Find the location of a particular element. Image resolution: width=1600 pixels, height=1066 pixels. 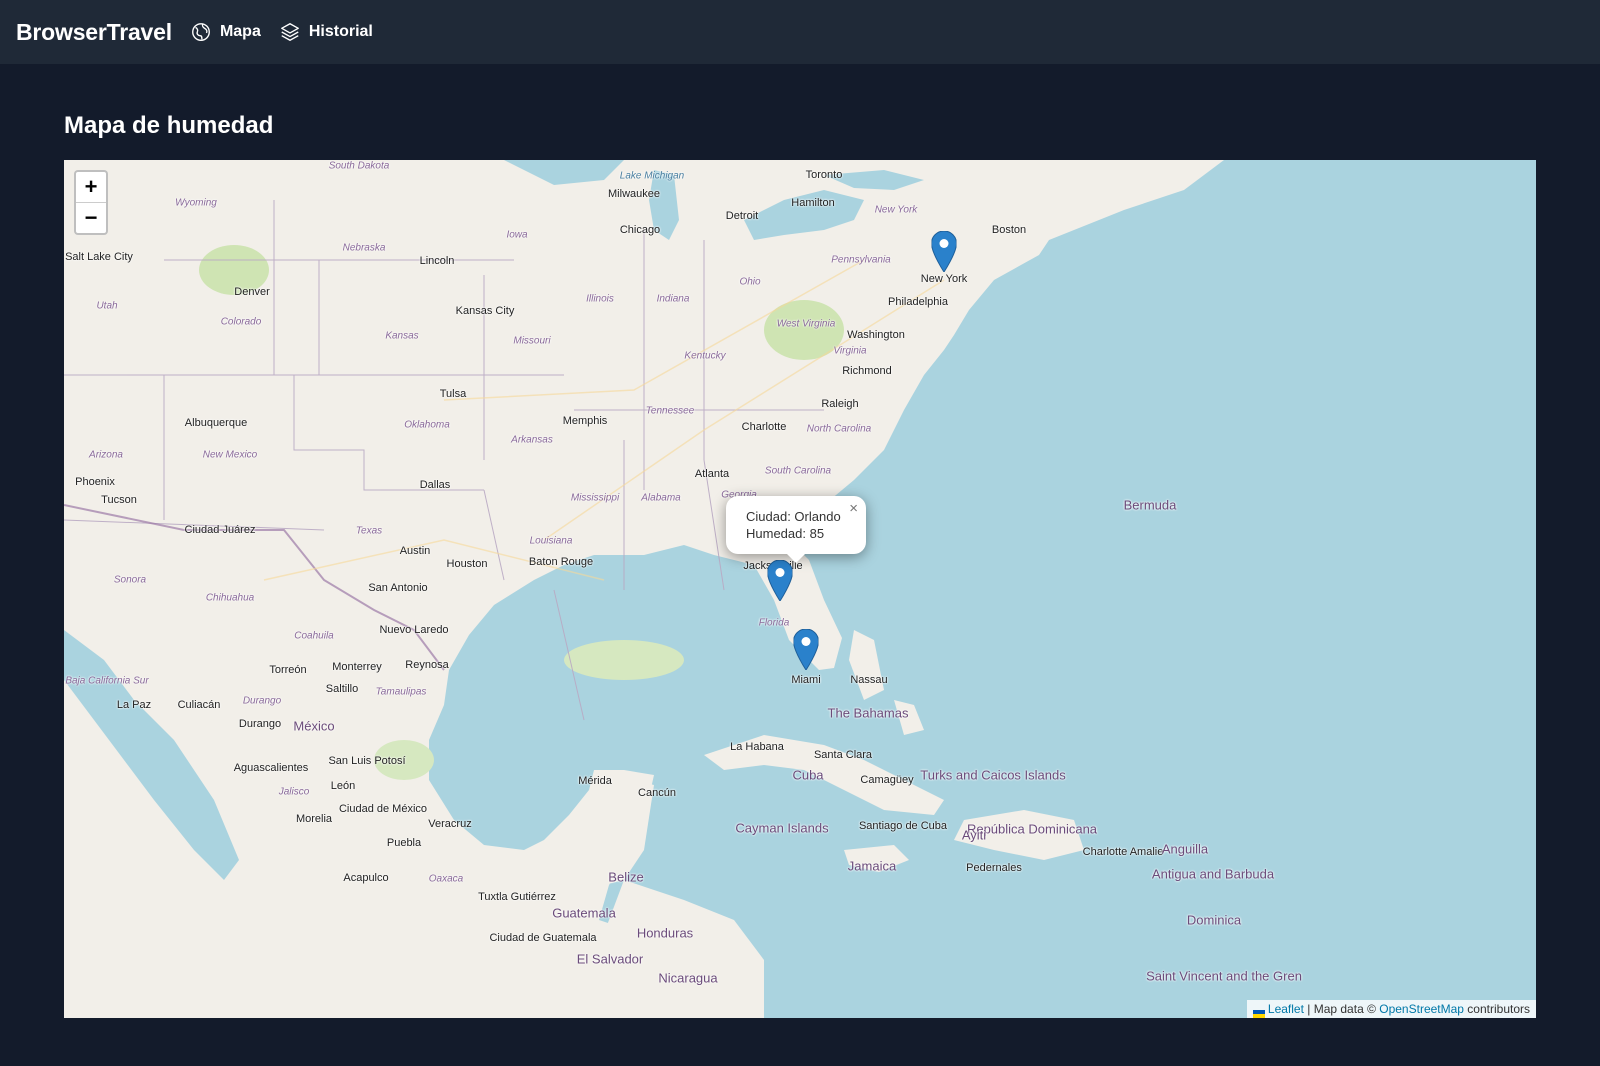

map-label: Cancún is located at coordinates (657, 793).